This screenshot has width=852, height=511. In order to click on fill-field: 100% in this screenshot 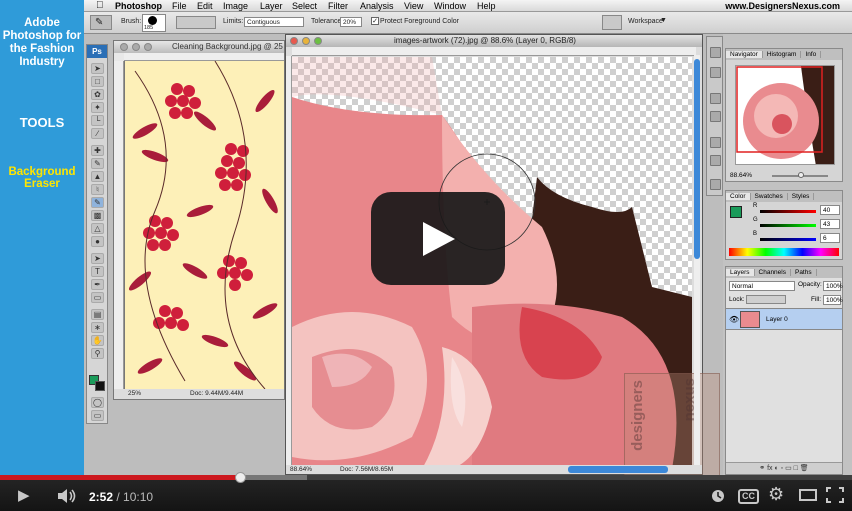, I will do `click(833, 300)`.